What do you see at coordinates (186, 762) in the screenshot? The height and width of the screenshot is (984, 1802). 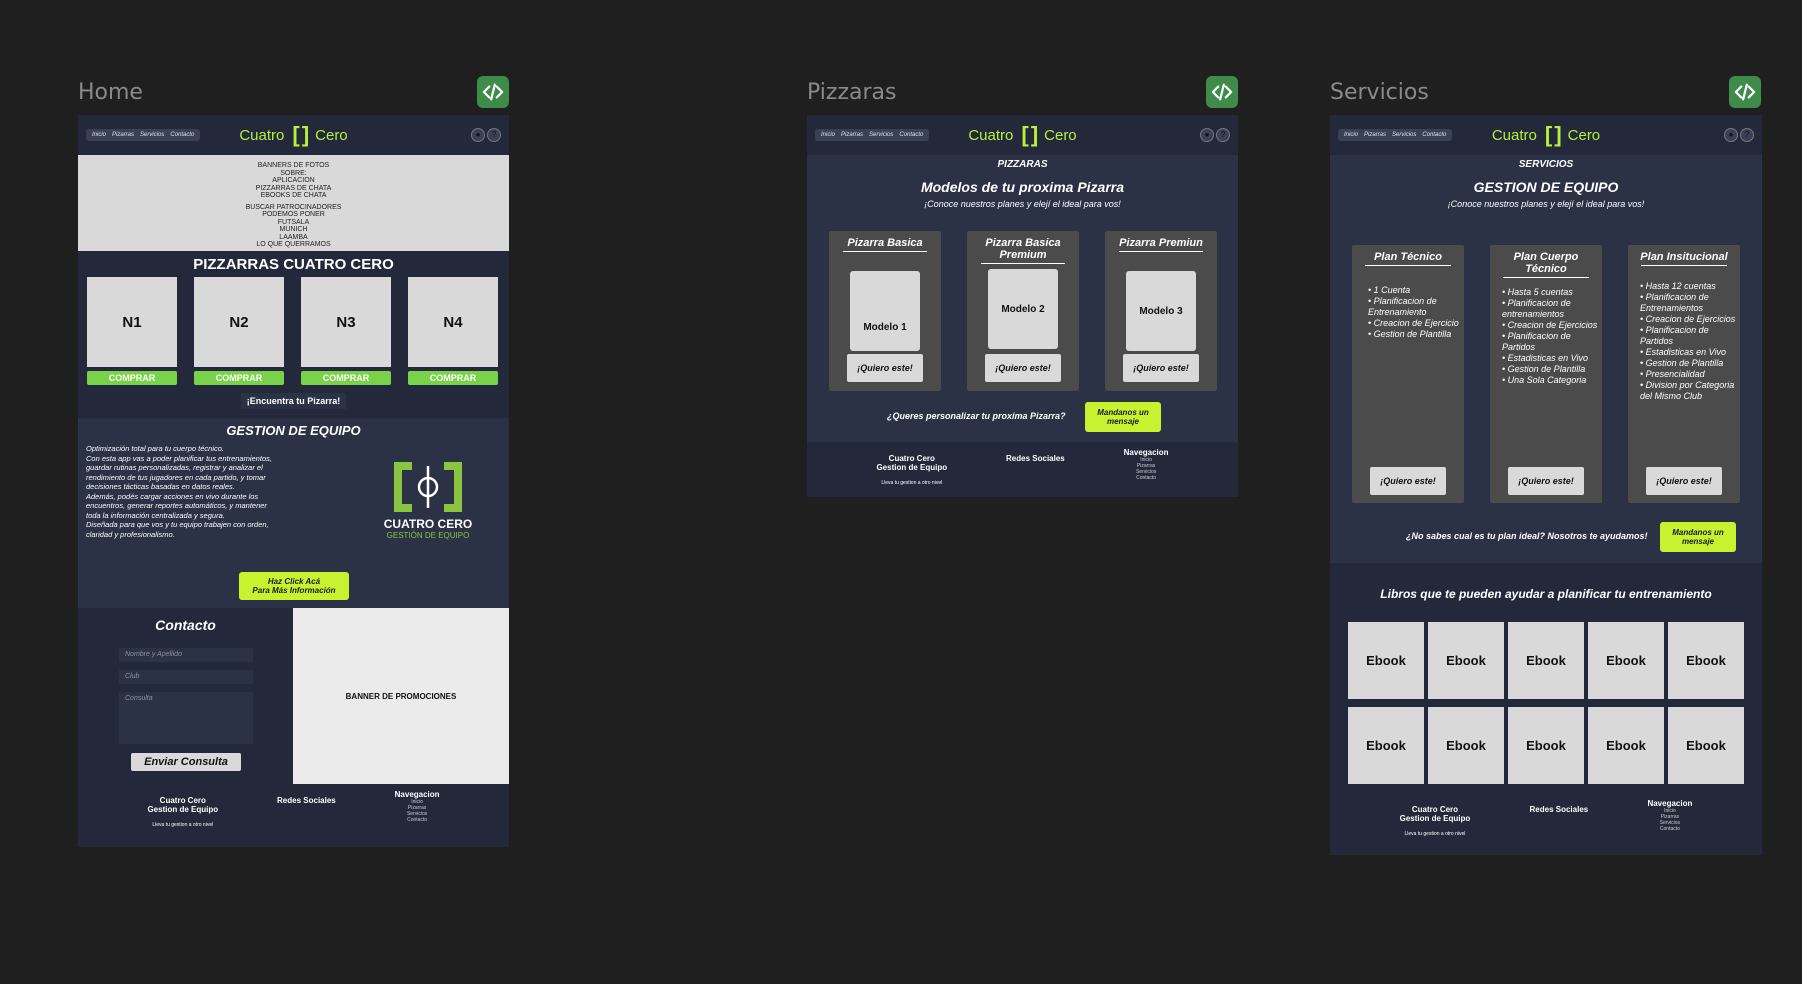 I see `send-button: Enviar Consulta` at bounding box center [186, 762].